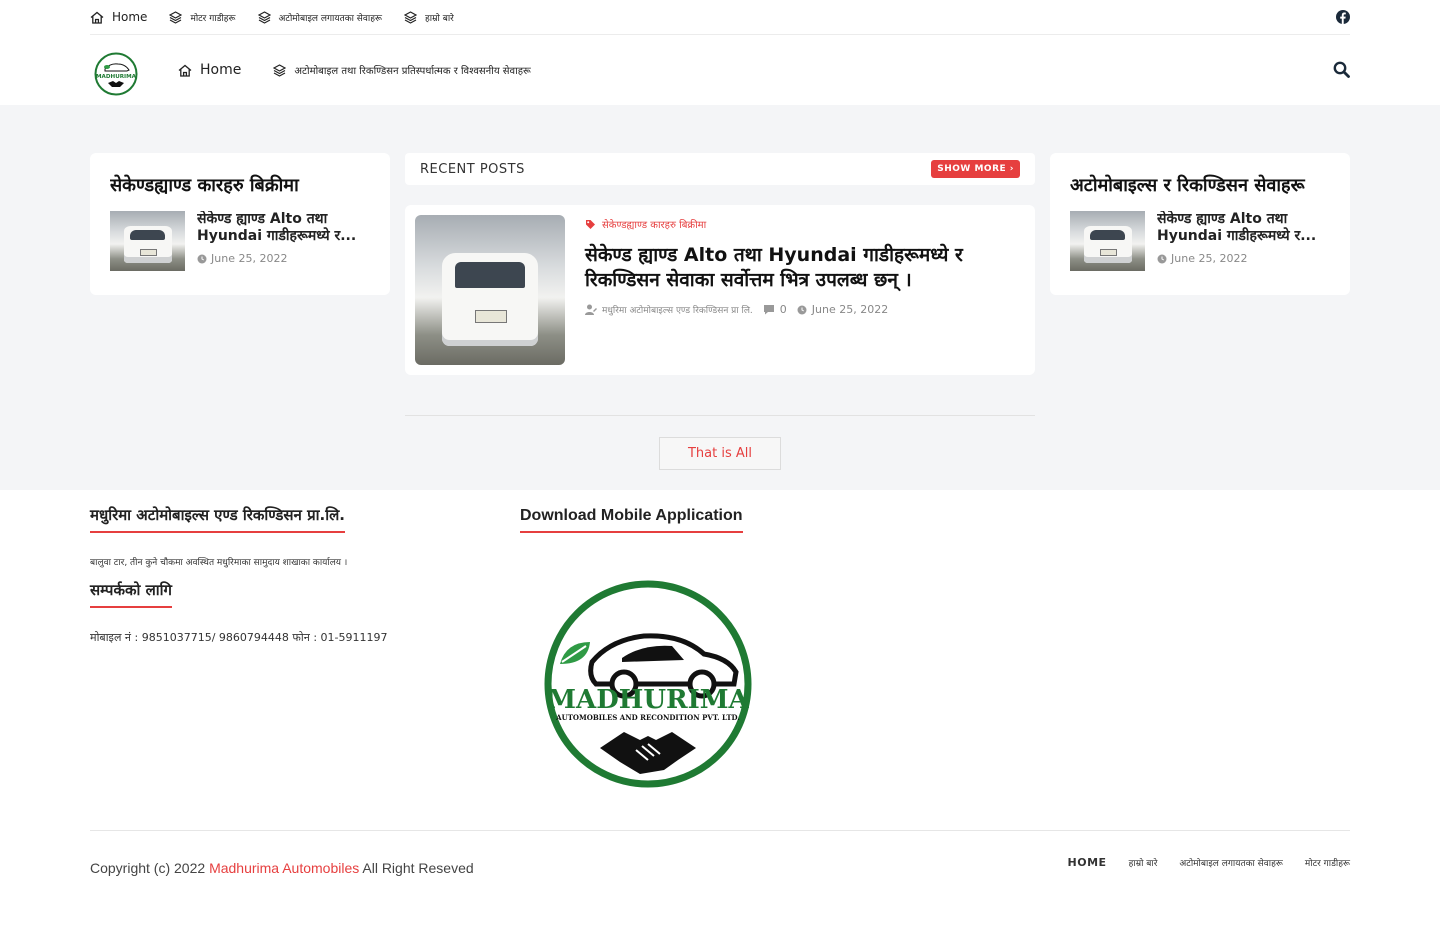 This screenshot has width=1440, height=940. Describe the element at coordinates (131, 594) in the screenshot. I see `footer-contact-title: सम्पर्कको लागि` at that location.